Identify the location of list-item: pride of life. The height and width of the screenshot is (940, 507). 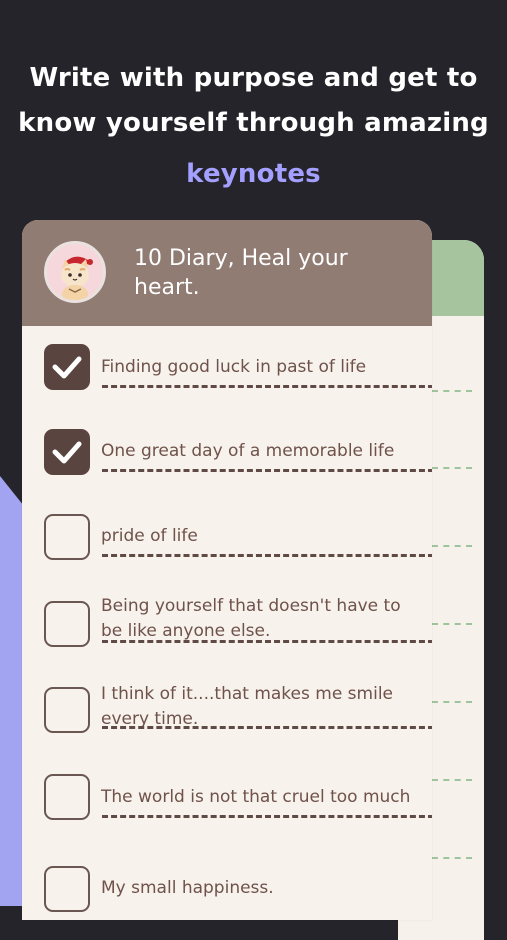
(238, 544).